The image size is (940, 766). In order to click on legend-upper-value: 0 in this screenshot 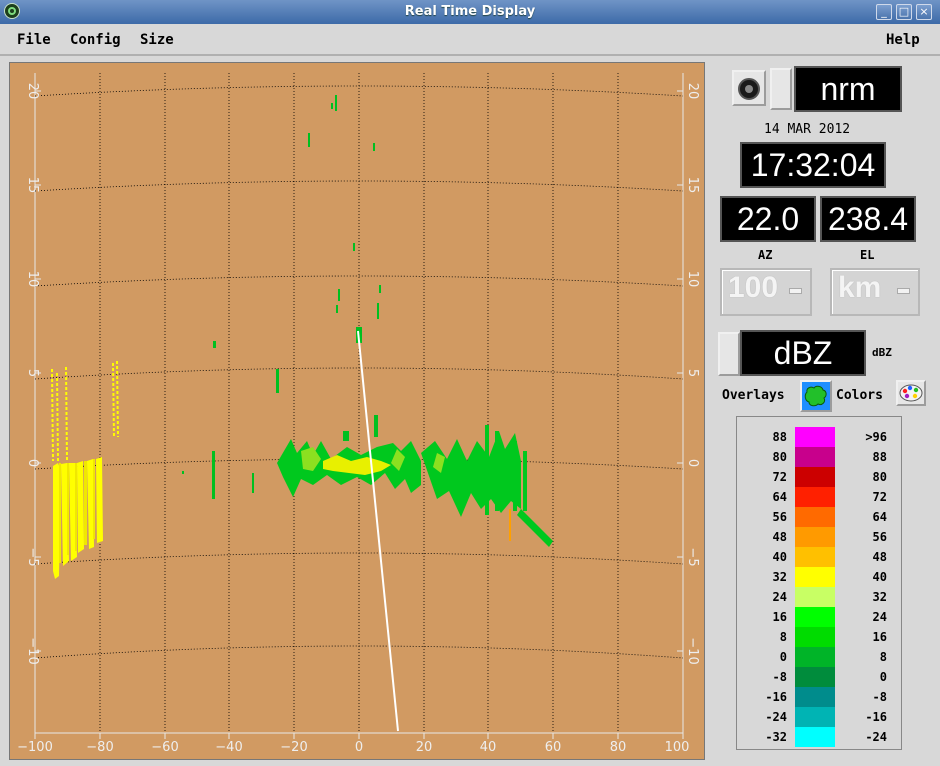, I will do `click(883, 677)`.